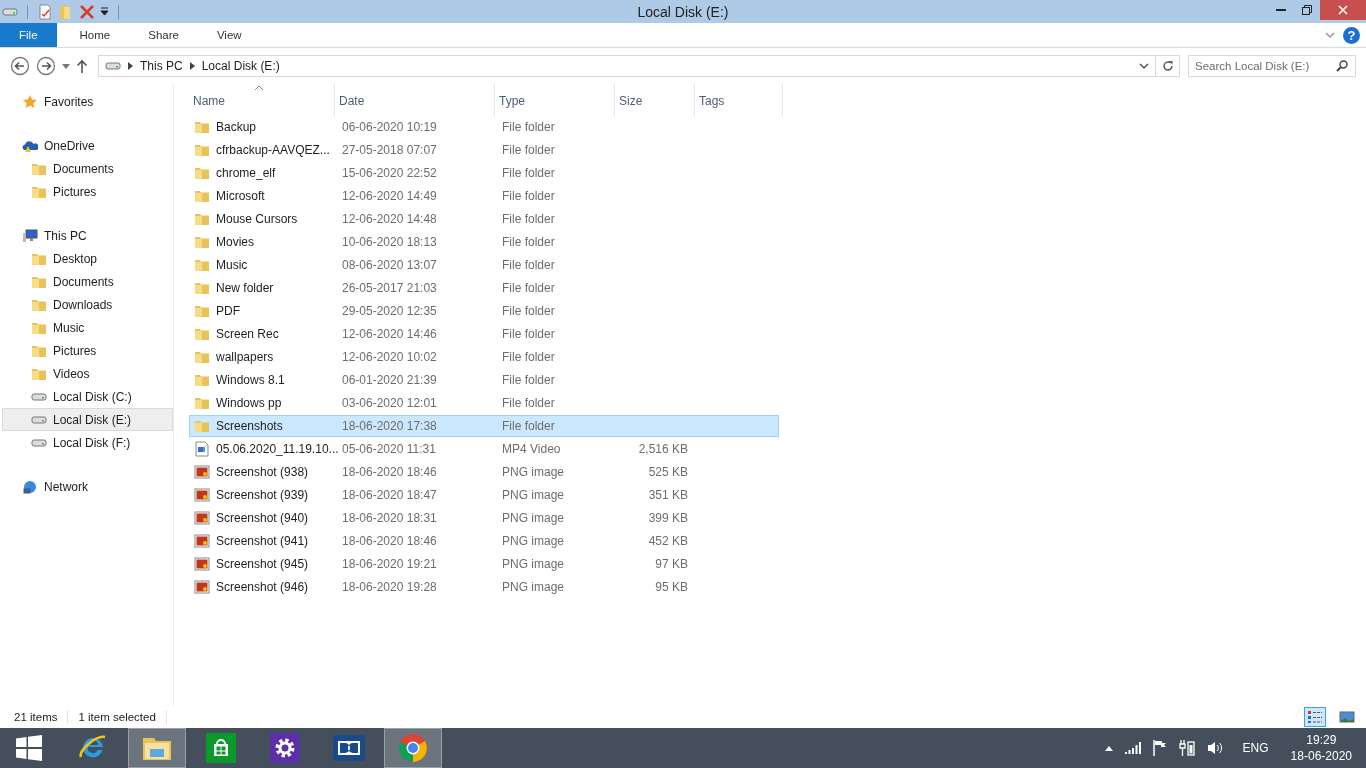 The width and height of the screenshot is (1366, 768). Describe the element at coordinates (484, 334) in the screenshot. I see `file-row: Screen Rec 12-06-2020 14:46 File folder` at that location.